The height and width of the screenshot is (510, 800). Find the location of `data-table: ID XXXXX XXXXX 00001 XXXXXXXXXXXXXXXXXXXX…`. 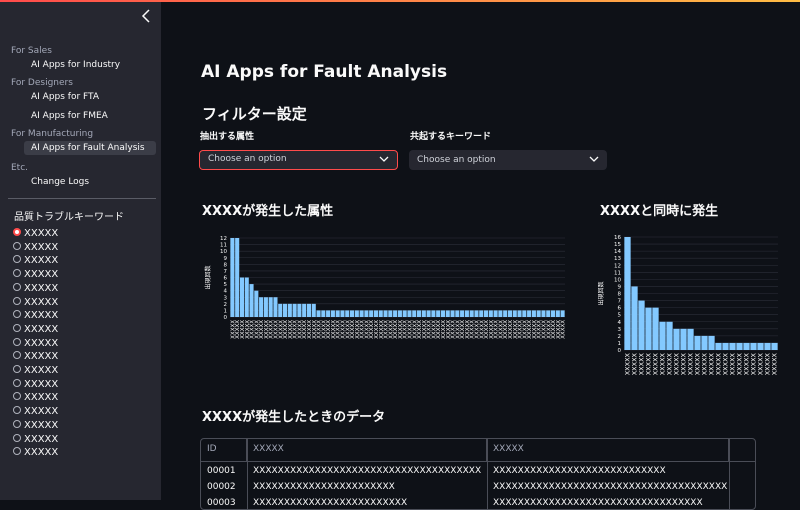

data-table: ID XXXXX XXXXX 00001 XXXXXXXXXXXXXXXXXXXX… is located at coordinates (478, 474).